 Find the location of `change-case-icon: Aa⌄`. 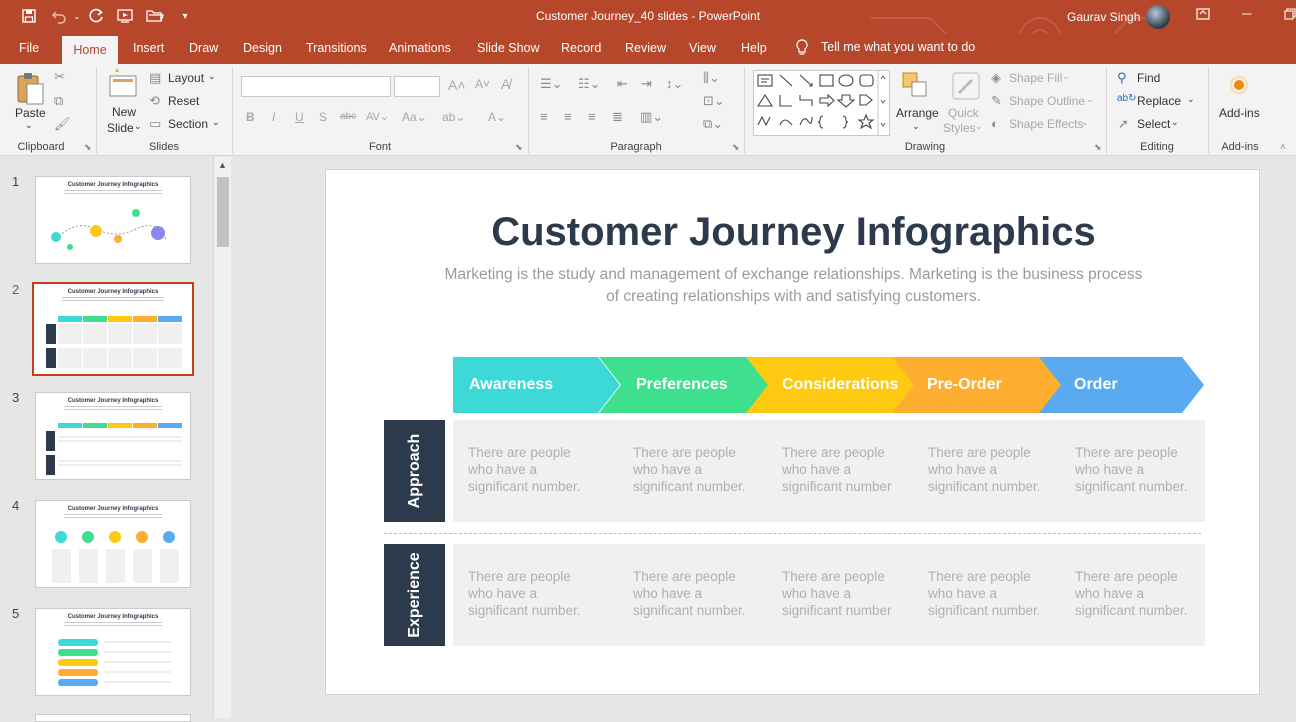

change-case-icon: Aa⌄ is located at coordinates (414, 117).